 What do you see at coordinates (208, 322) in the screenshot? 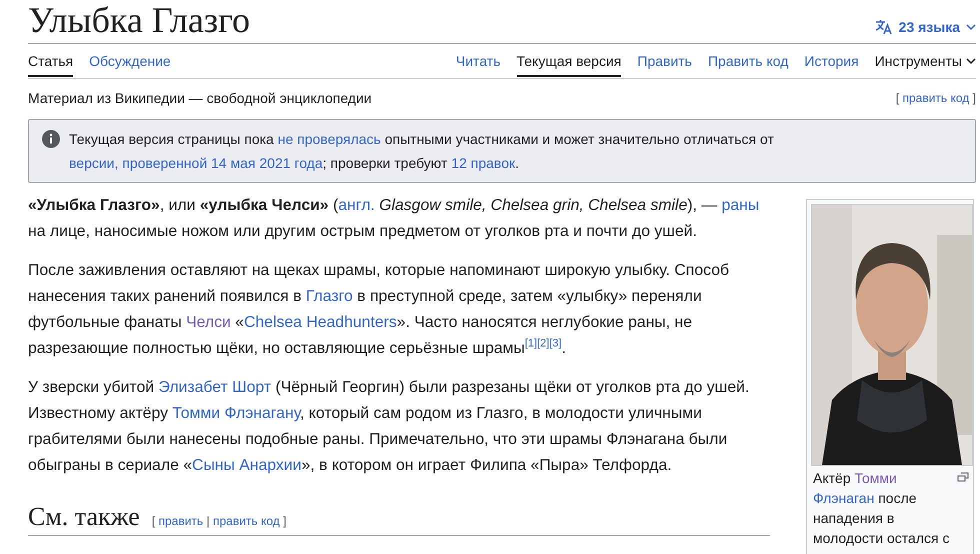
I see `link: Челси` at bounding box center [208, 322].